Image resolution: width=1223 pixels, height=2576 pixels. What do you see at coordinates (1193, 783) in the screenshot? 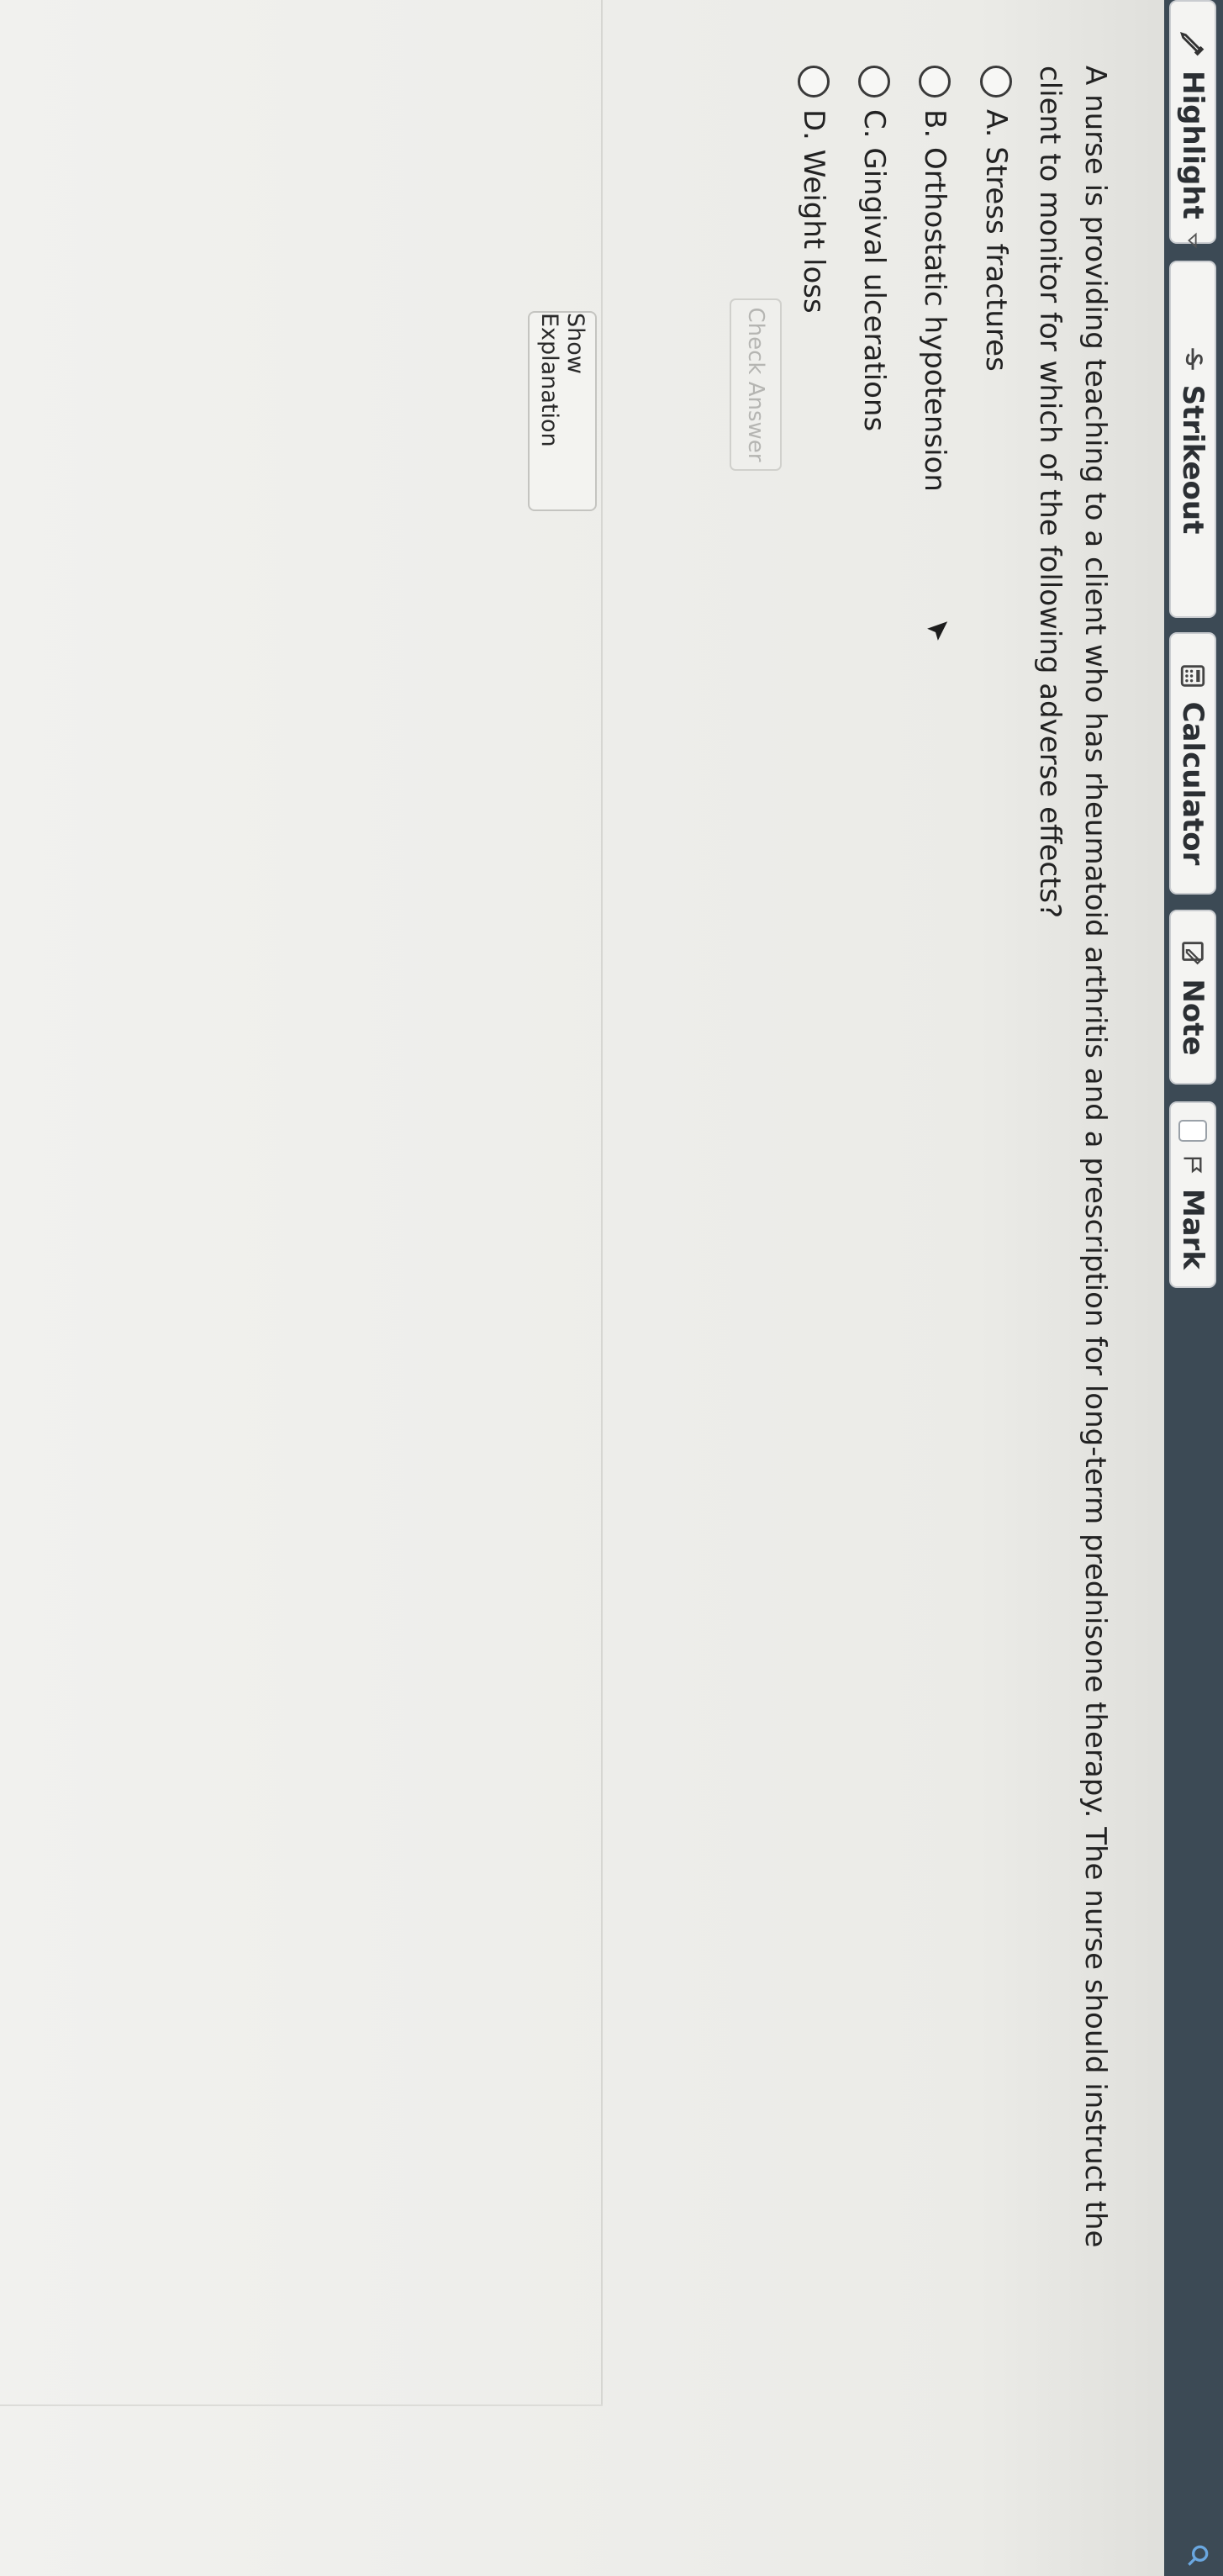
I see `calculator-label: Calculator` at bounding box center [1193, 783].